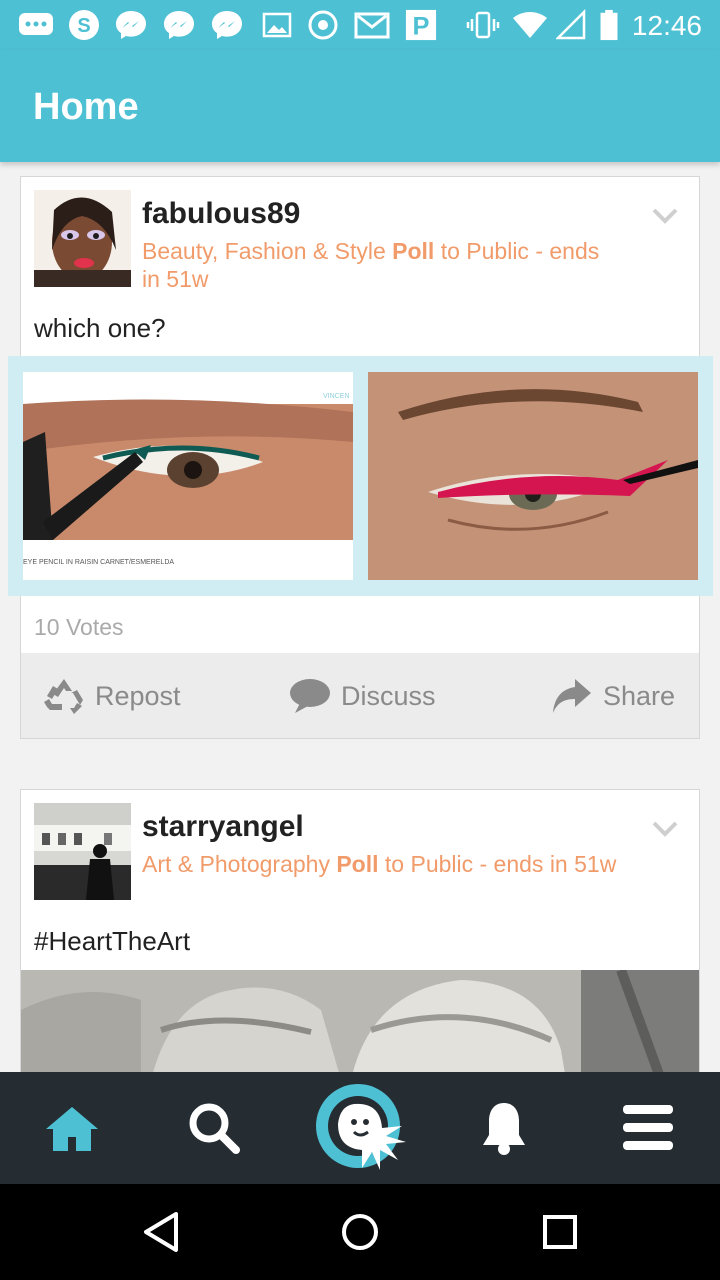 This screenshot has height=1280, width=720. What do you see at coordinates (360, 1024) in the screenshot?
I see `post-image` at bounding box center [360, 1024].